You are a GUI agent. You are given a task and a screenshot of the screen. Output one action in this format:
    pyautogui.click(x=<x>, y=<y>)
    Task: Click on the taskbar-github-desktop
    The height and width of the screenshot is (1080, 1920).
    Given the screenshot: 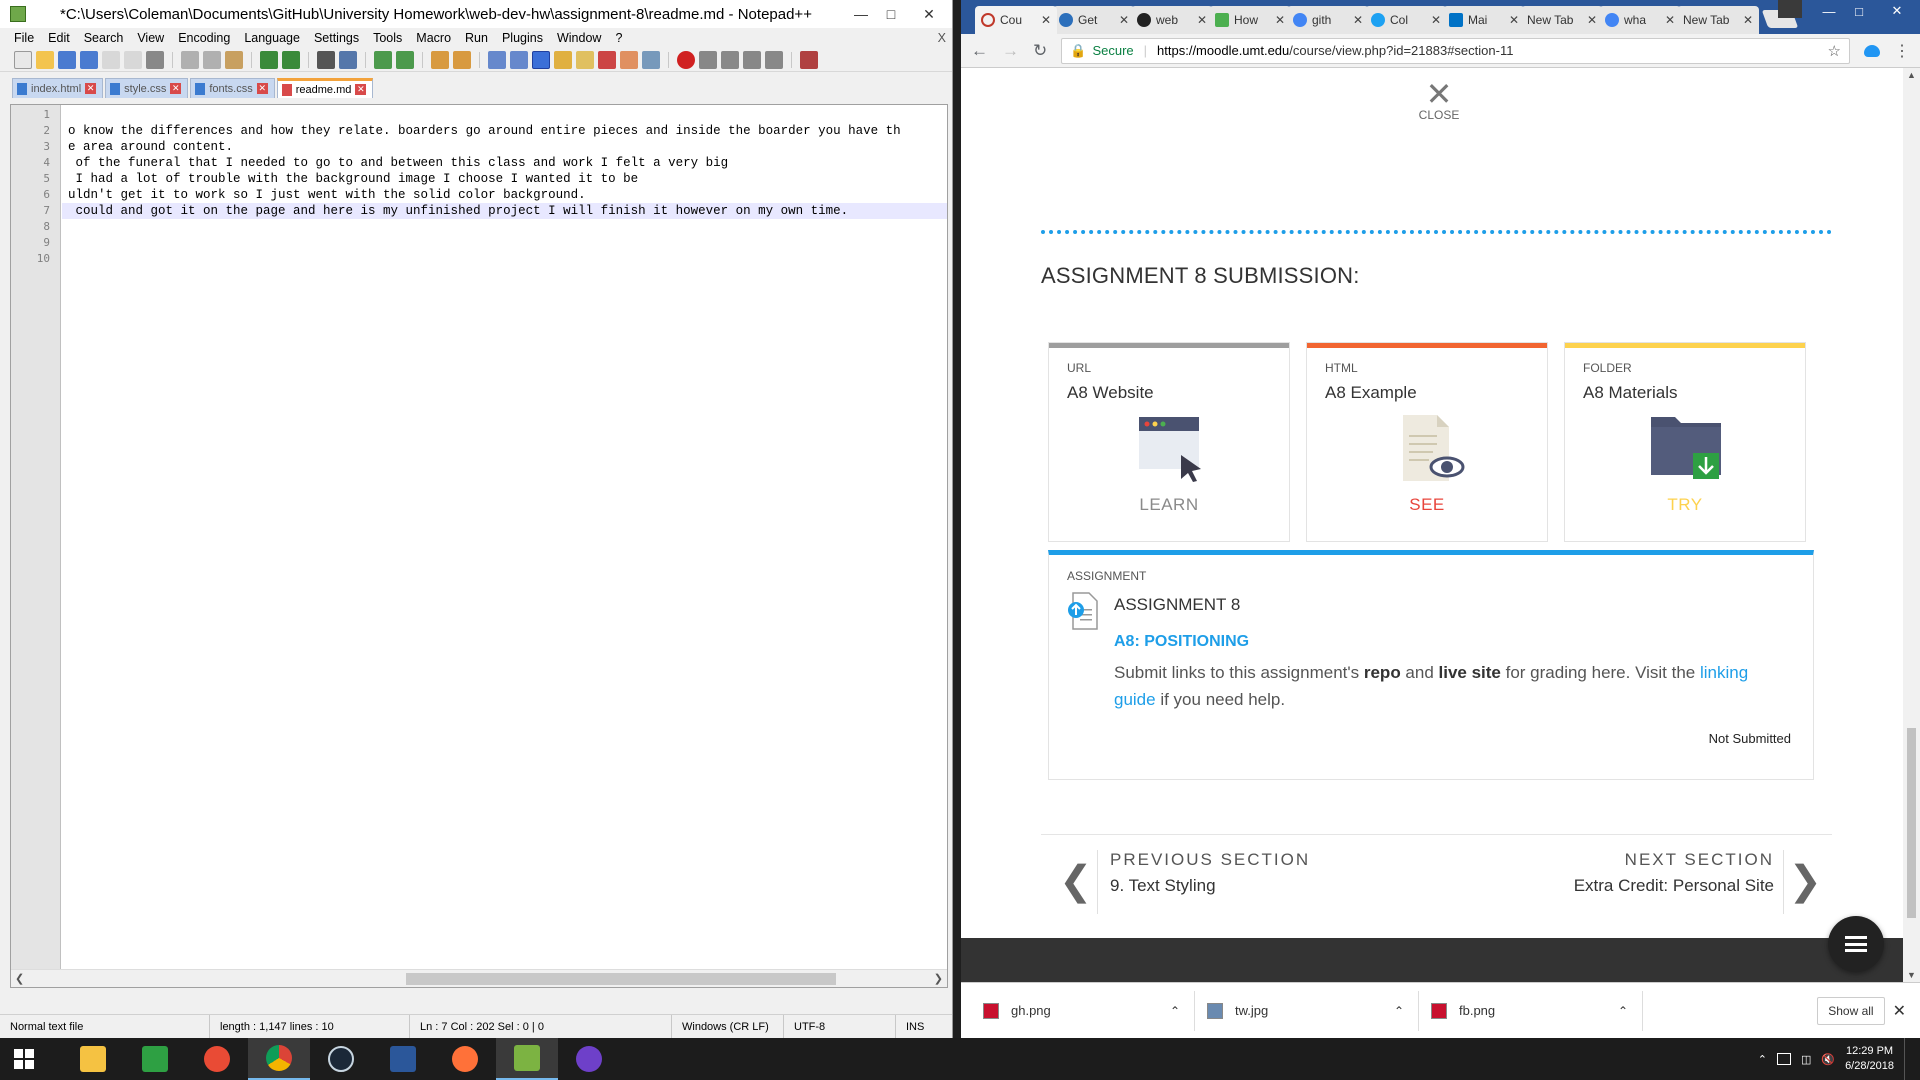 What is the action you would take?
    pyautogui.click(x=589, y=1059)
    